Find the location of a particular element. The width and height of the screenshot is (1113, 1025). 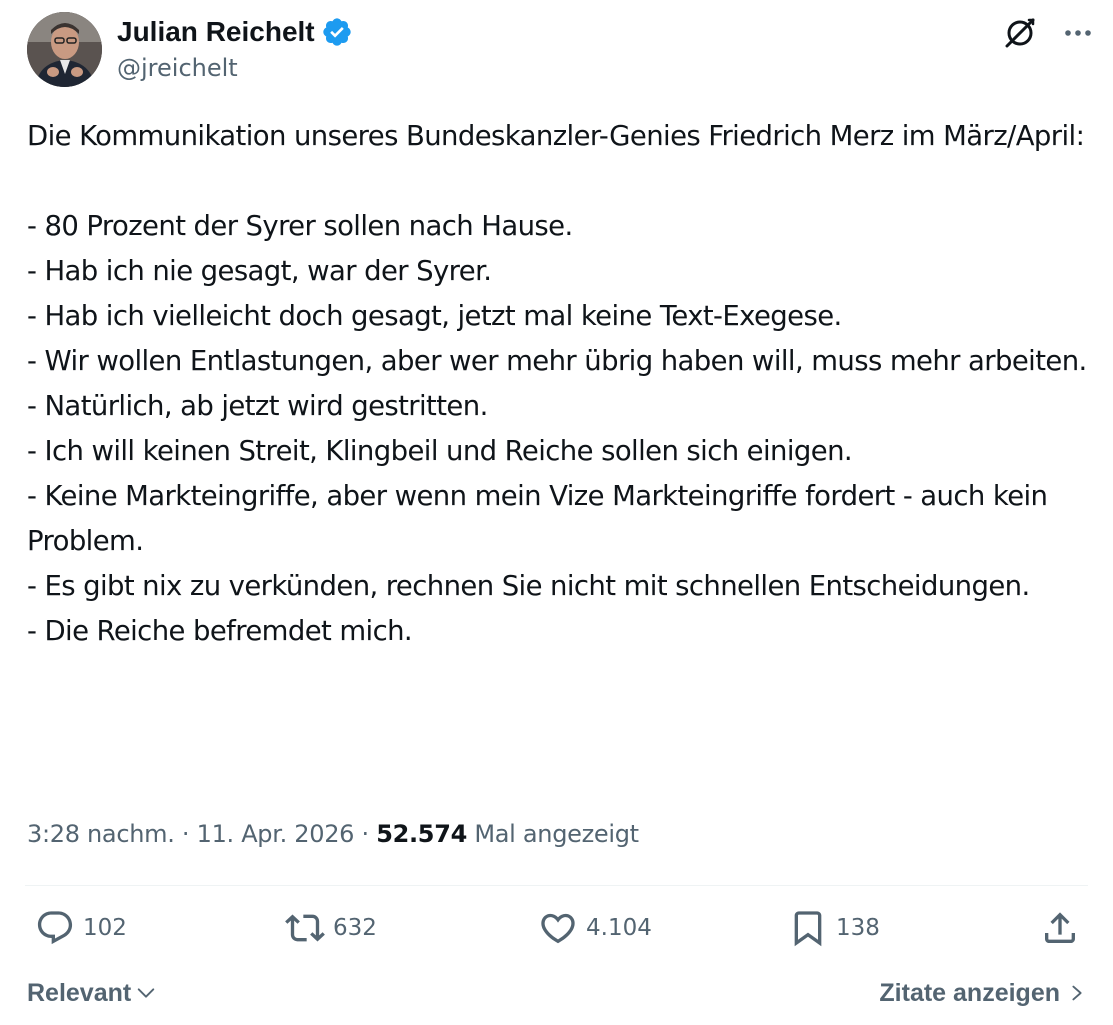

author-name: Julian Reichelt is located at coordinates (216, 32).